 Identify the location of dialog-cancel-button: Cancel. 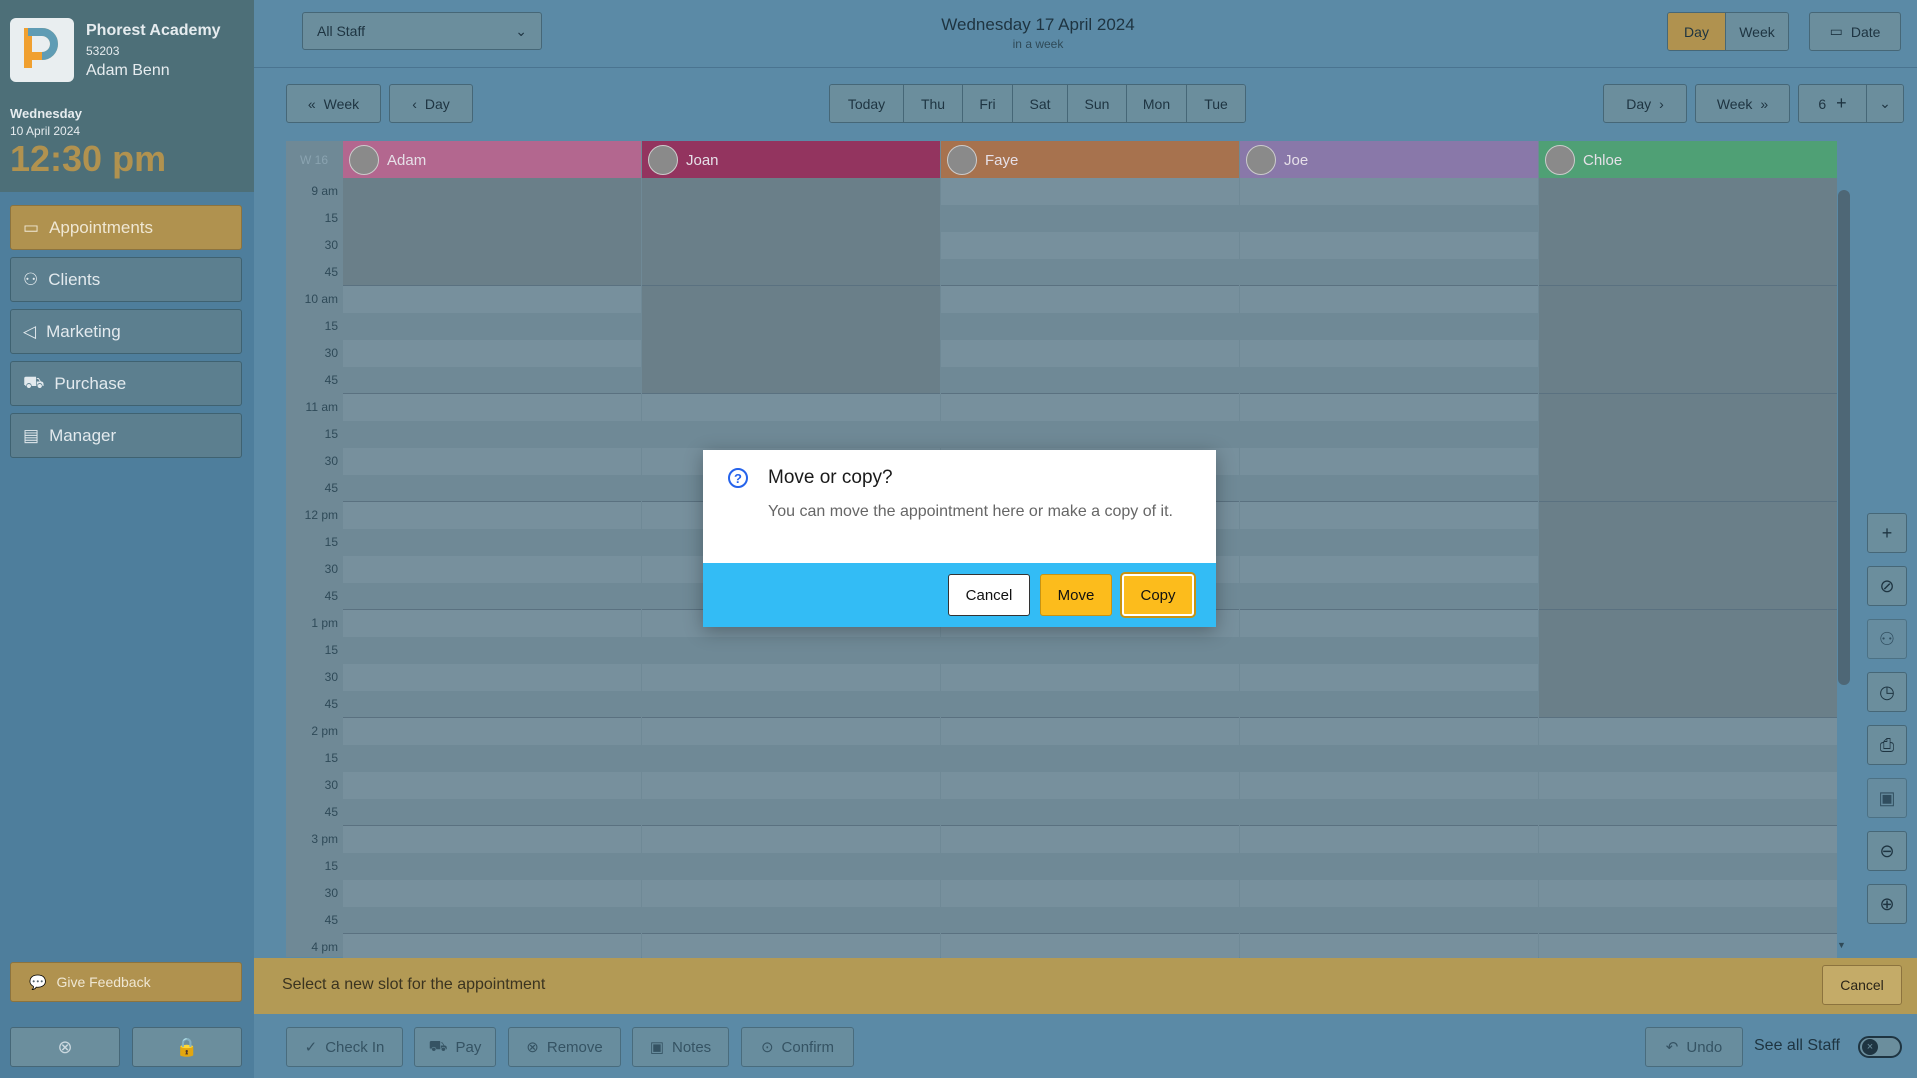
(989, 595).